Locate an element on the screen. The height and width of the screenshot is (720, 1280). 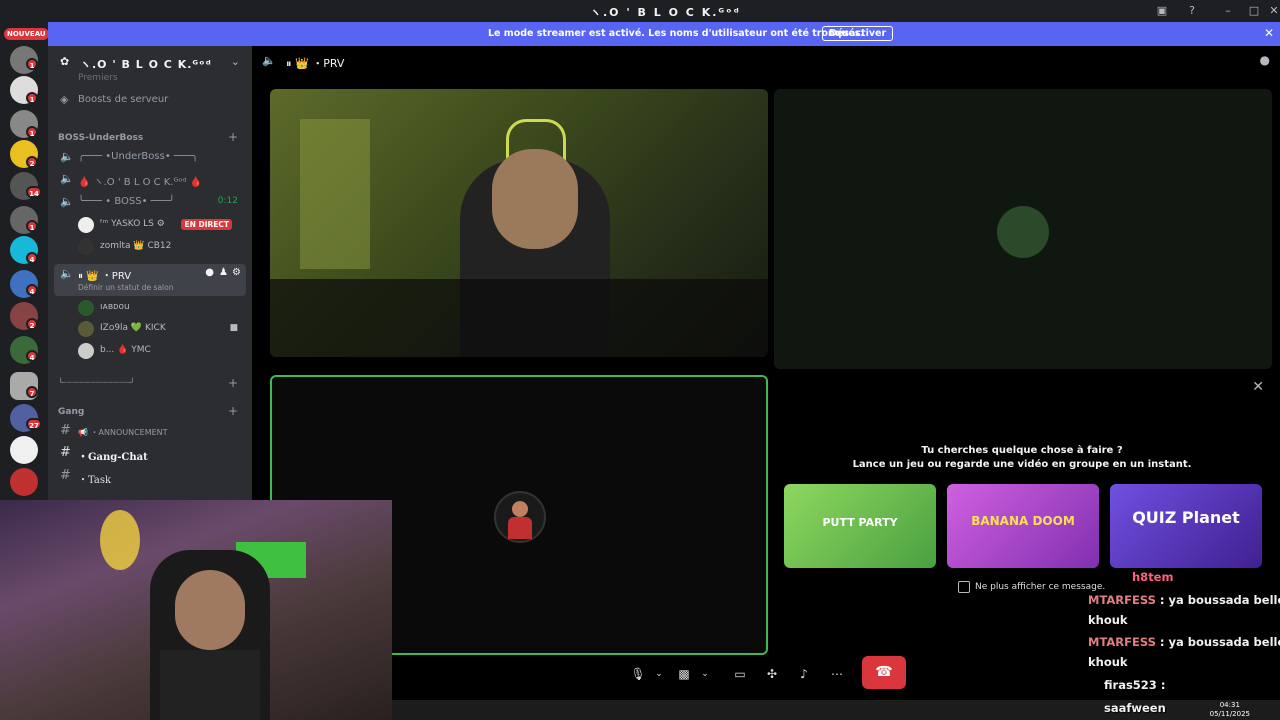
disable-streamer-mode-button: Désactiver is located at coordinates (858, 33).